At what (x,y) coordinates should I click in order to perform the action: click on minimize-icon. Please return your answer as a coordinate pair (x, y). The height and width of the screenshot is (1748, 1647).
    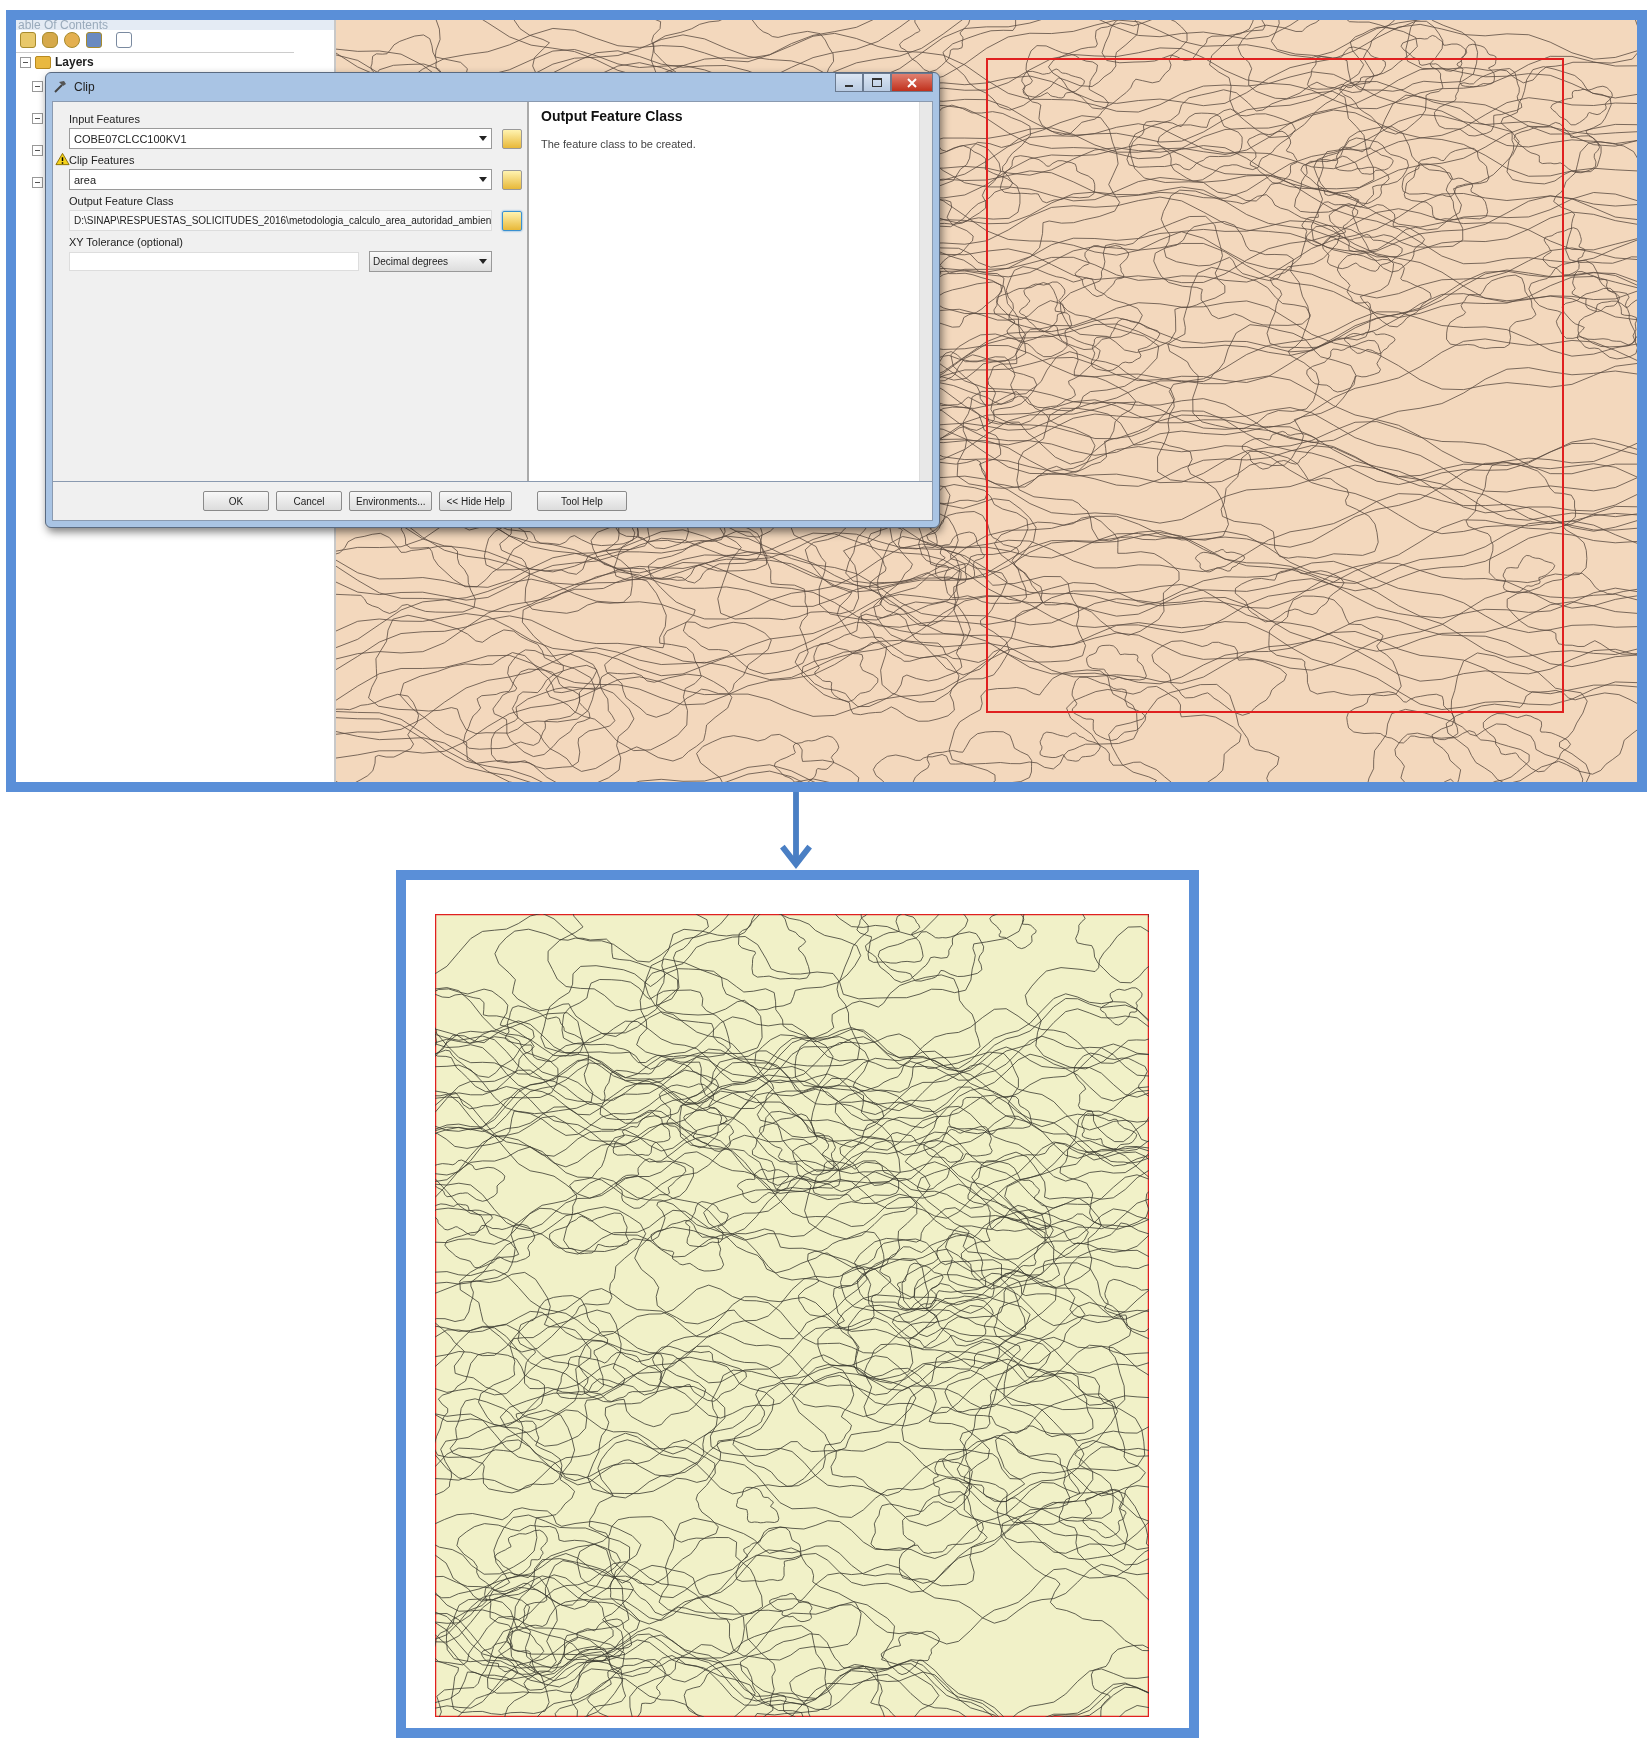
    Looking at the image, I should click on (849, 85).